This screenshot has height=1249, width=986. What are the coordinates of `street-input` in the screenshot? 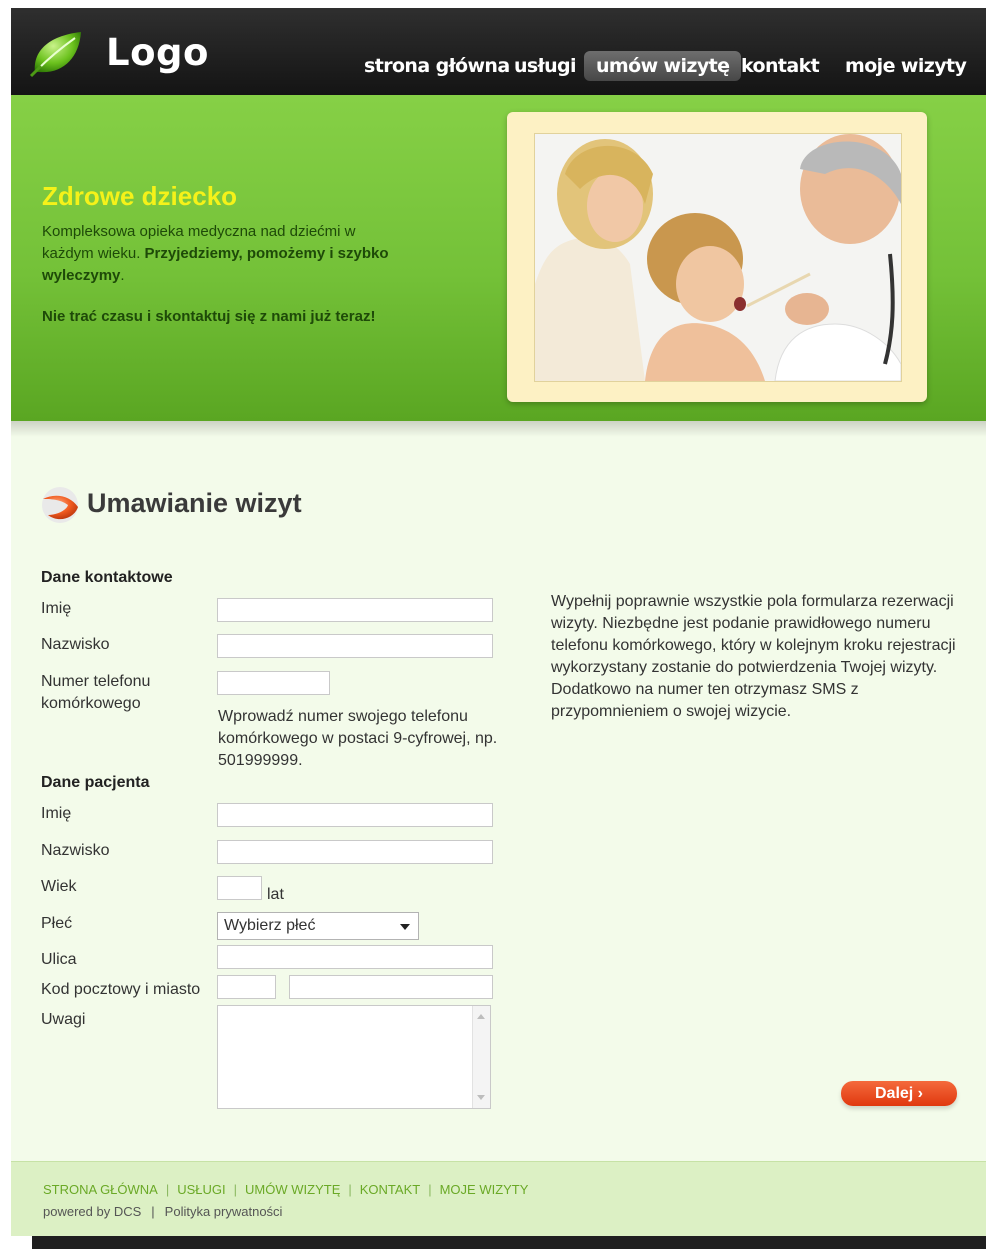 It's located at (355, 957).